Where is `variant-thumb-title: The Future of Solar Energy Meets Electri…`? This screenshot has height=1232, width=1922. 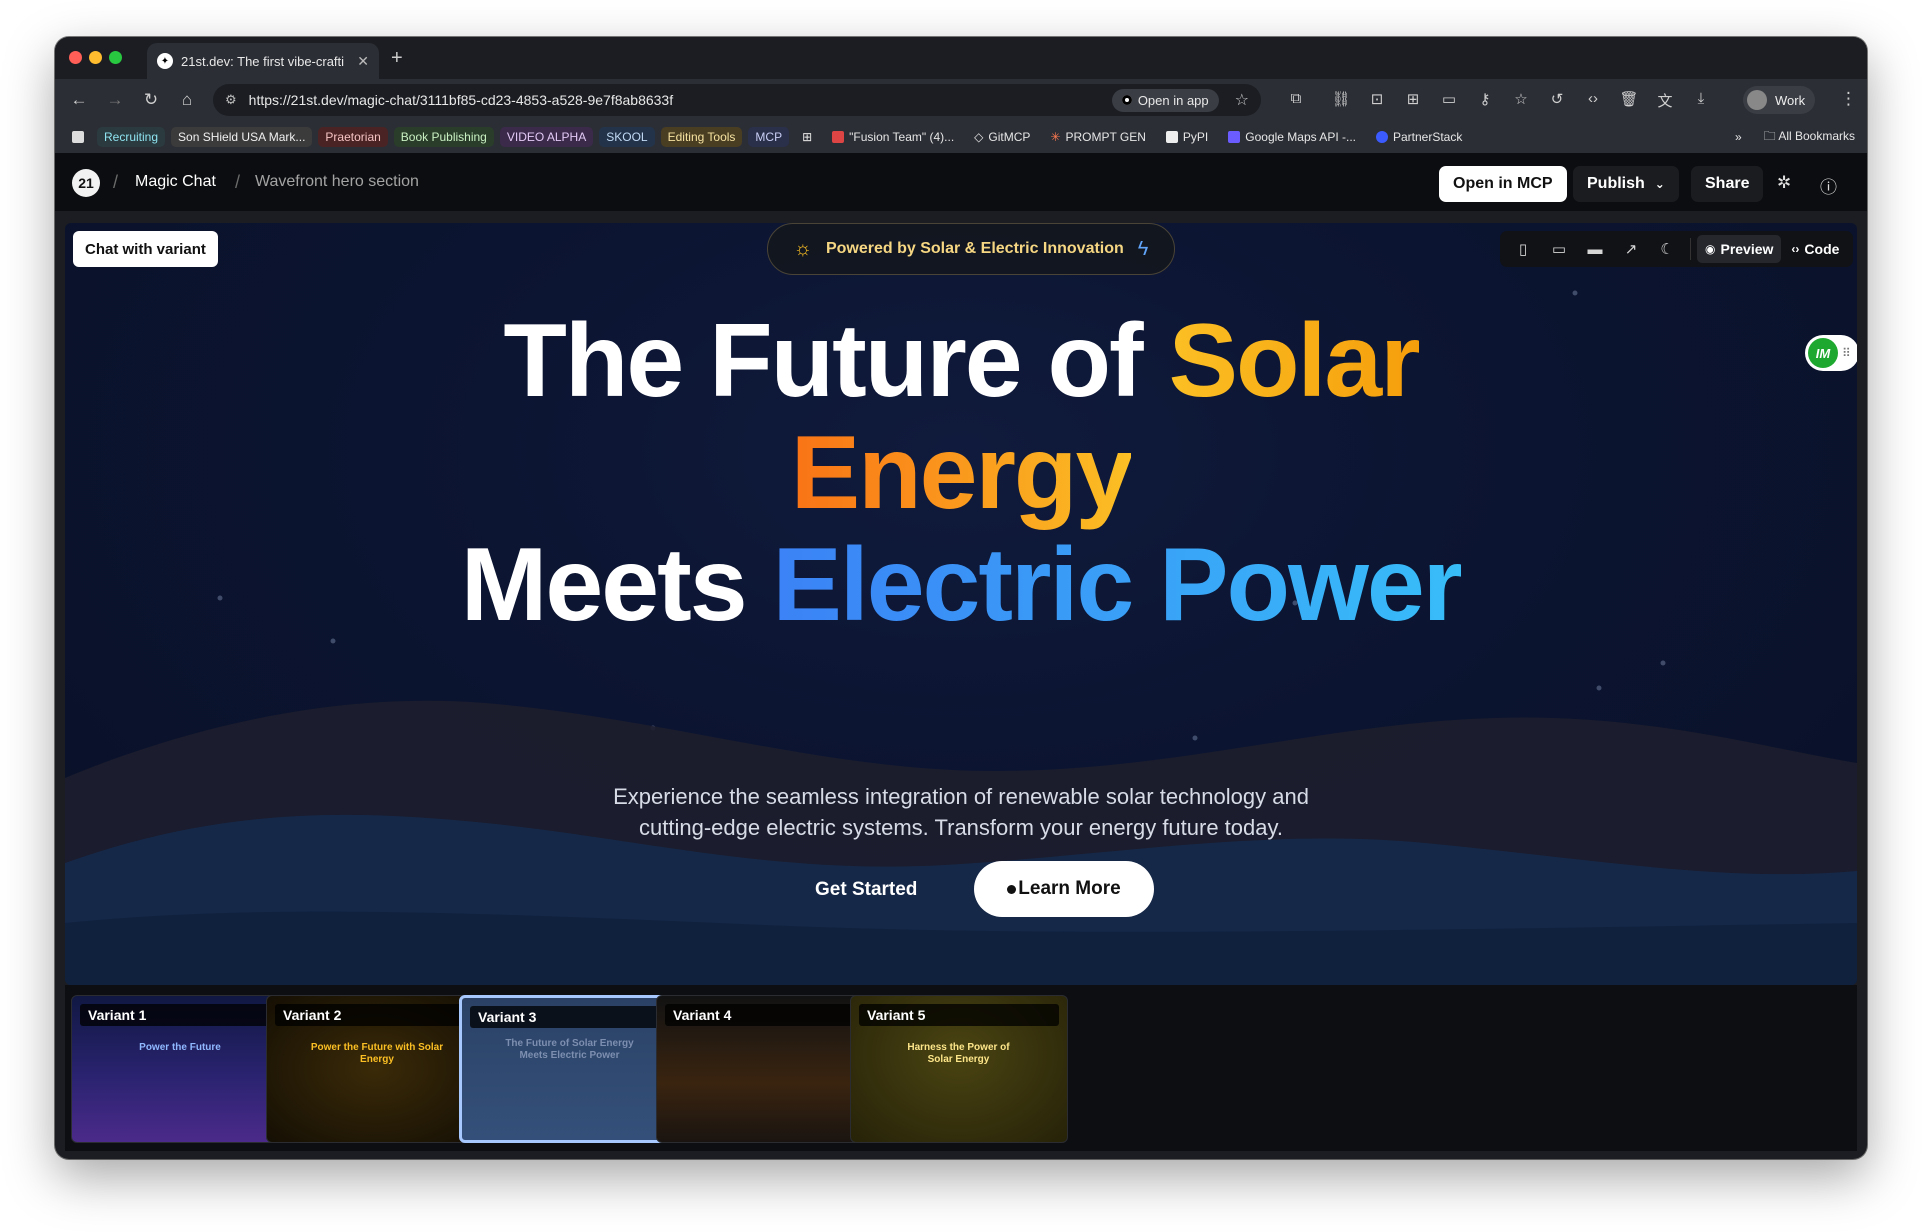 variant-thumb-title: The Future of Solar Energy Meets Electri… is located at coordinates (569, 1049).